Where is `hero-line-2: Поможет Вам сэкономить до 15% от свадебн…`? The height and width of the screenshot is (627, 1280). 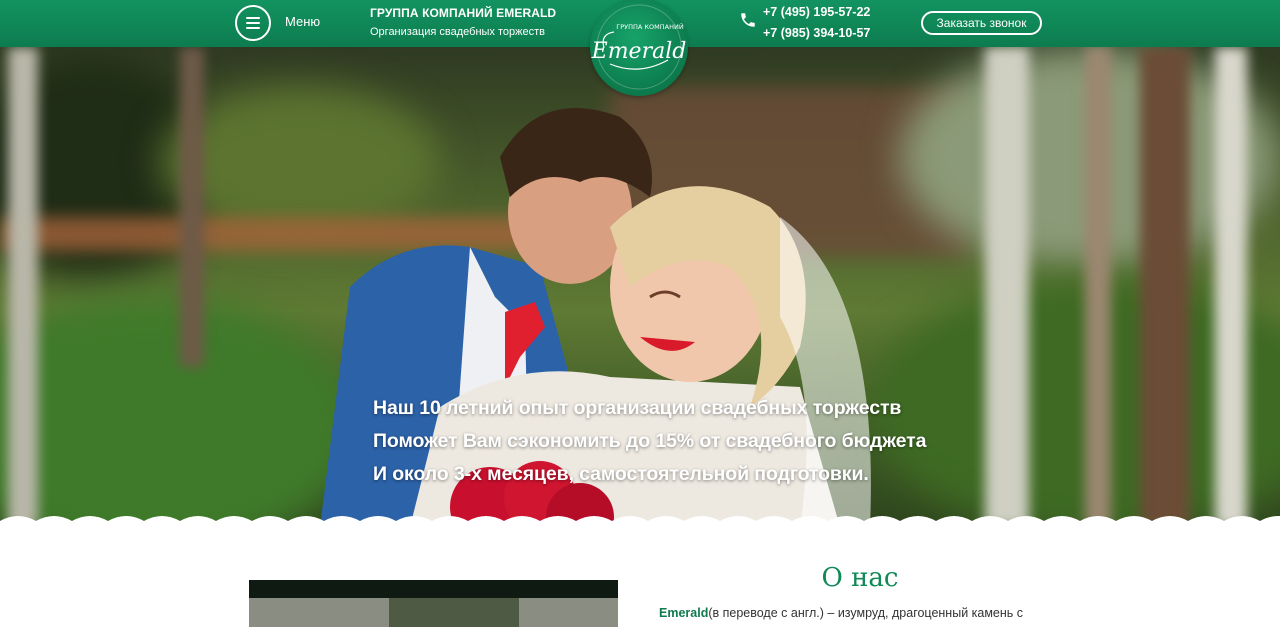 hero-line-2: Поможет Вам сэкономить до 15% от свадебн… is located at coordinates (650, 441).